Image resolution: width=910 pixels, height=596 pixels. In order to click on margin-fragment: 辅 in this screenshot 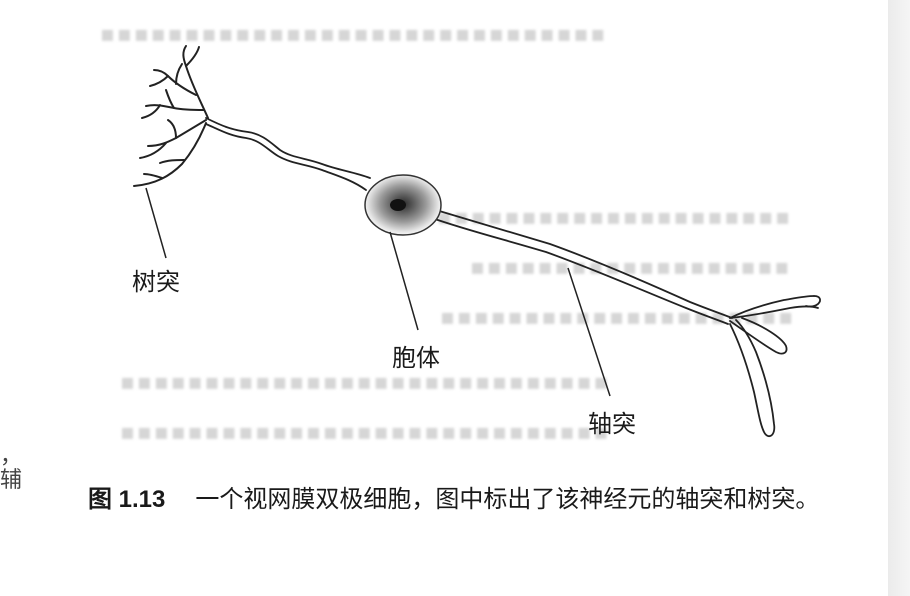, I will do `click(11, 480)`.